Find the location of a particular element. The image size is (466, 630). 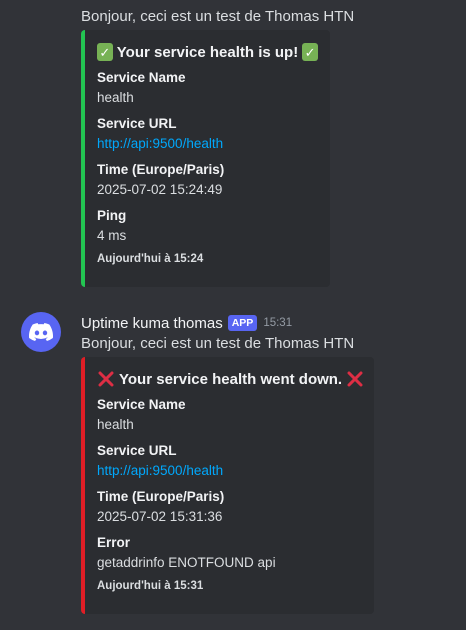

embed-title: Your service health went down. is located at coordinates (230, 379).